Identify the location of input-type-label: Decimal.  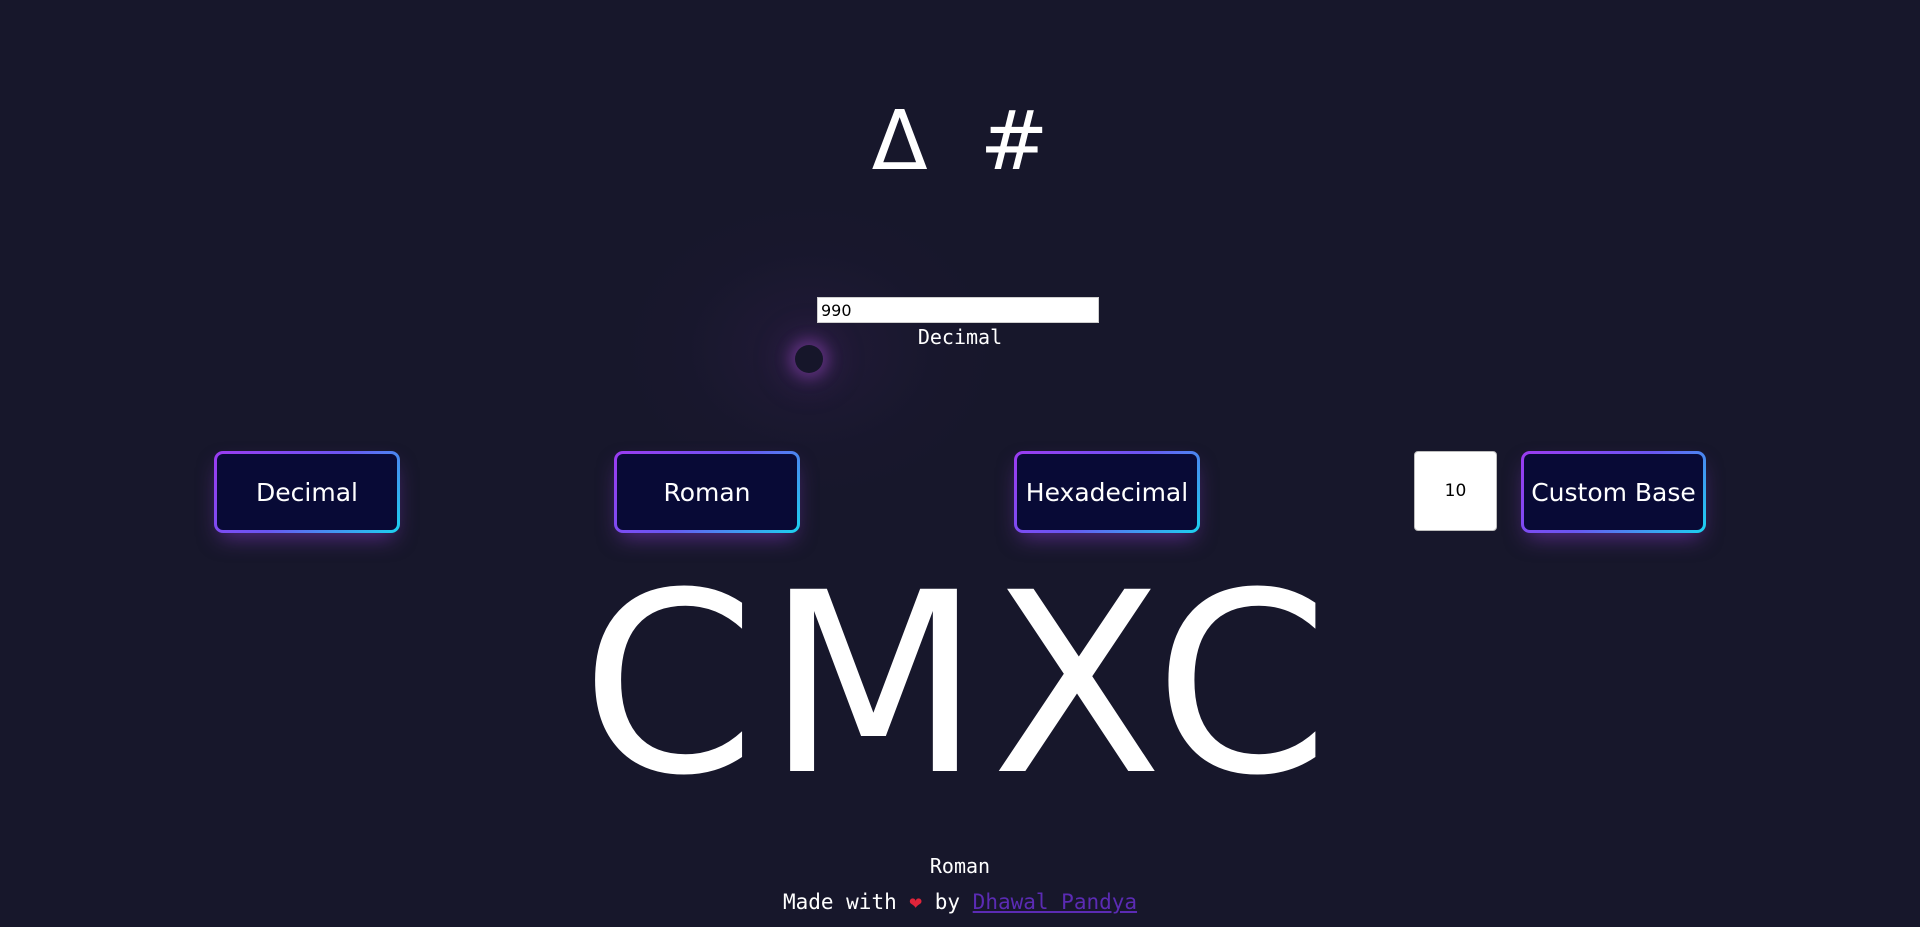
(960, 337).